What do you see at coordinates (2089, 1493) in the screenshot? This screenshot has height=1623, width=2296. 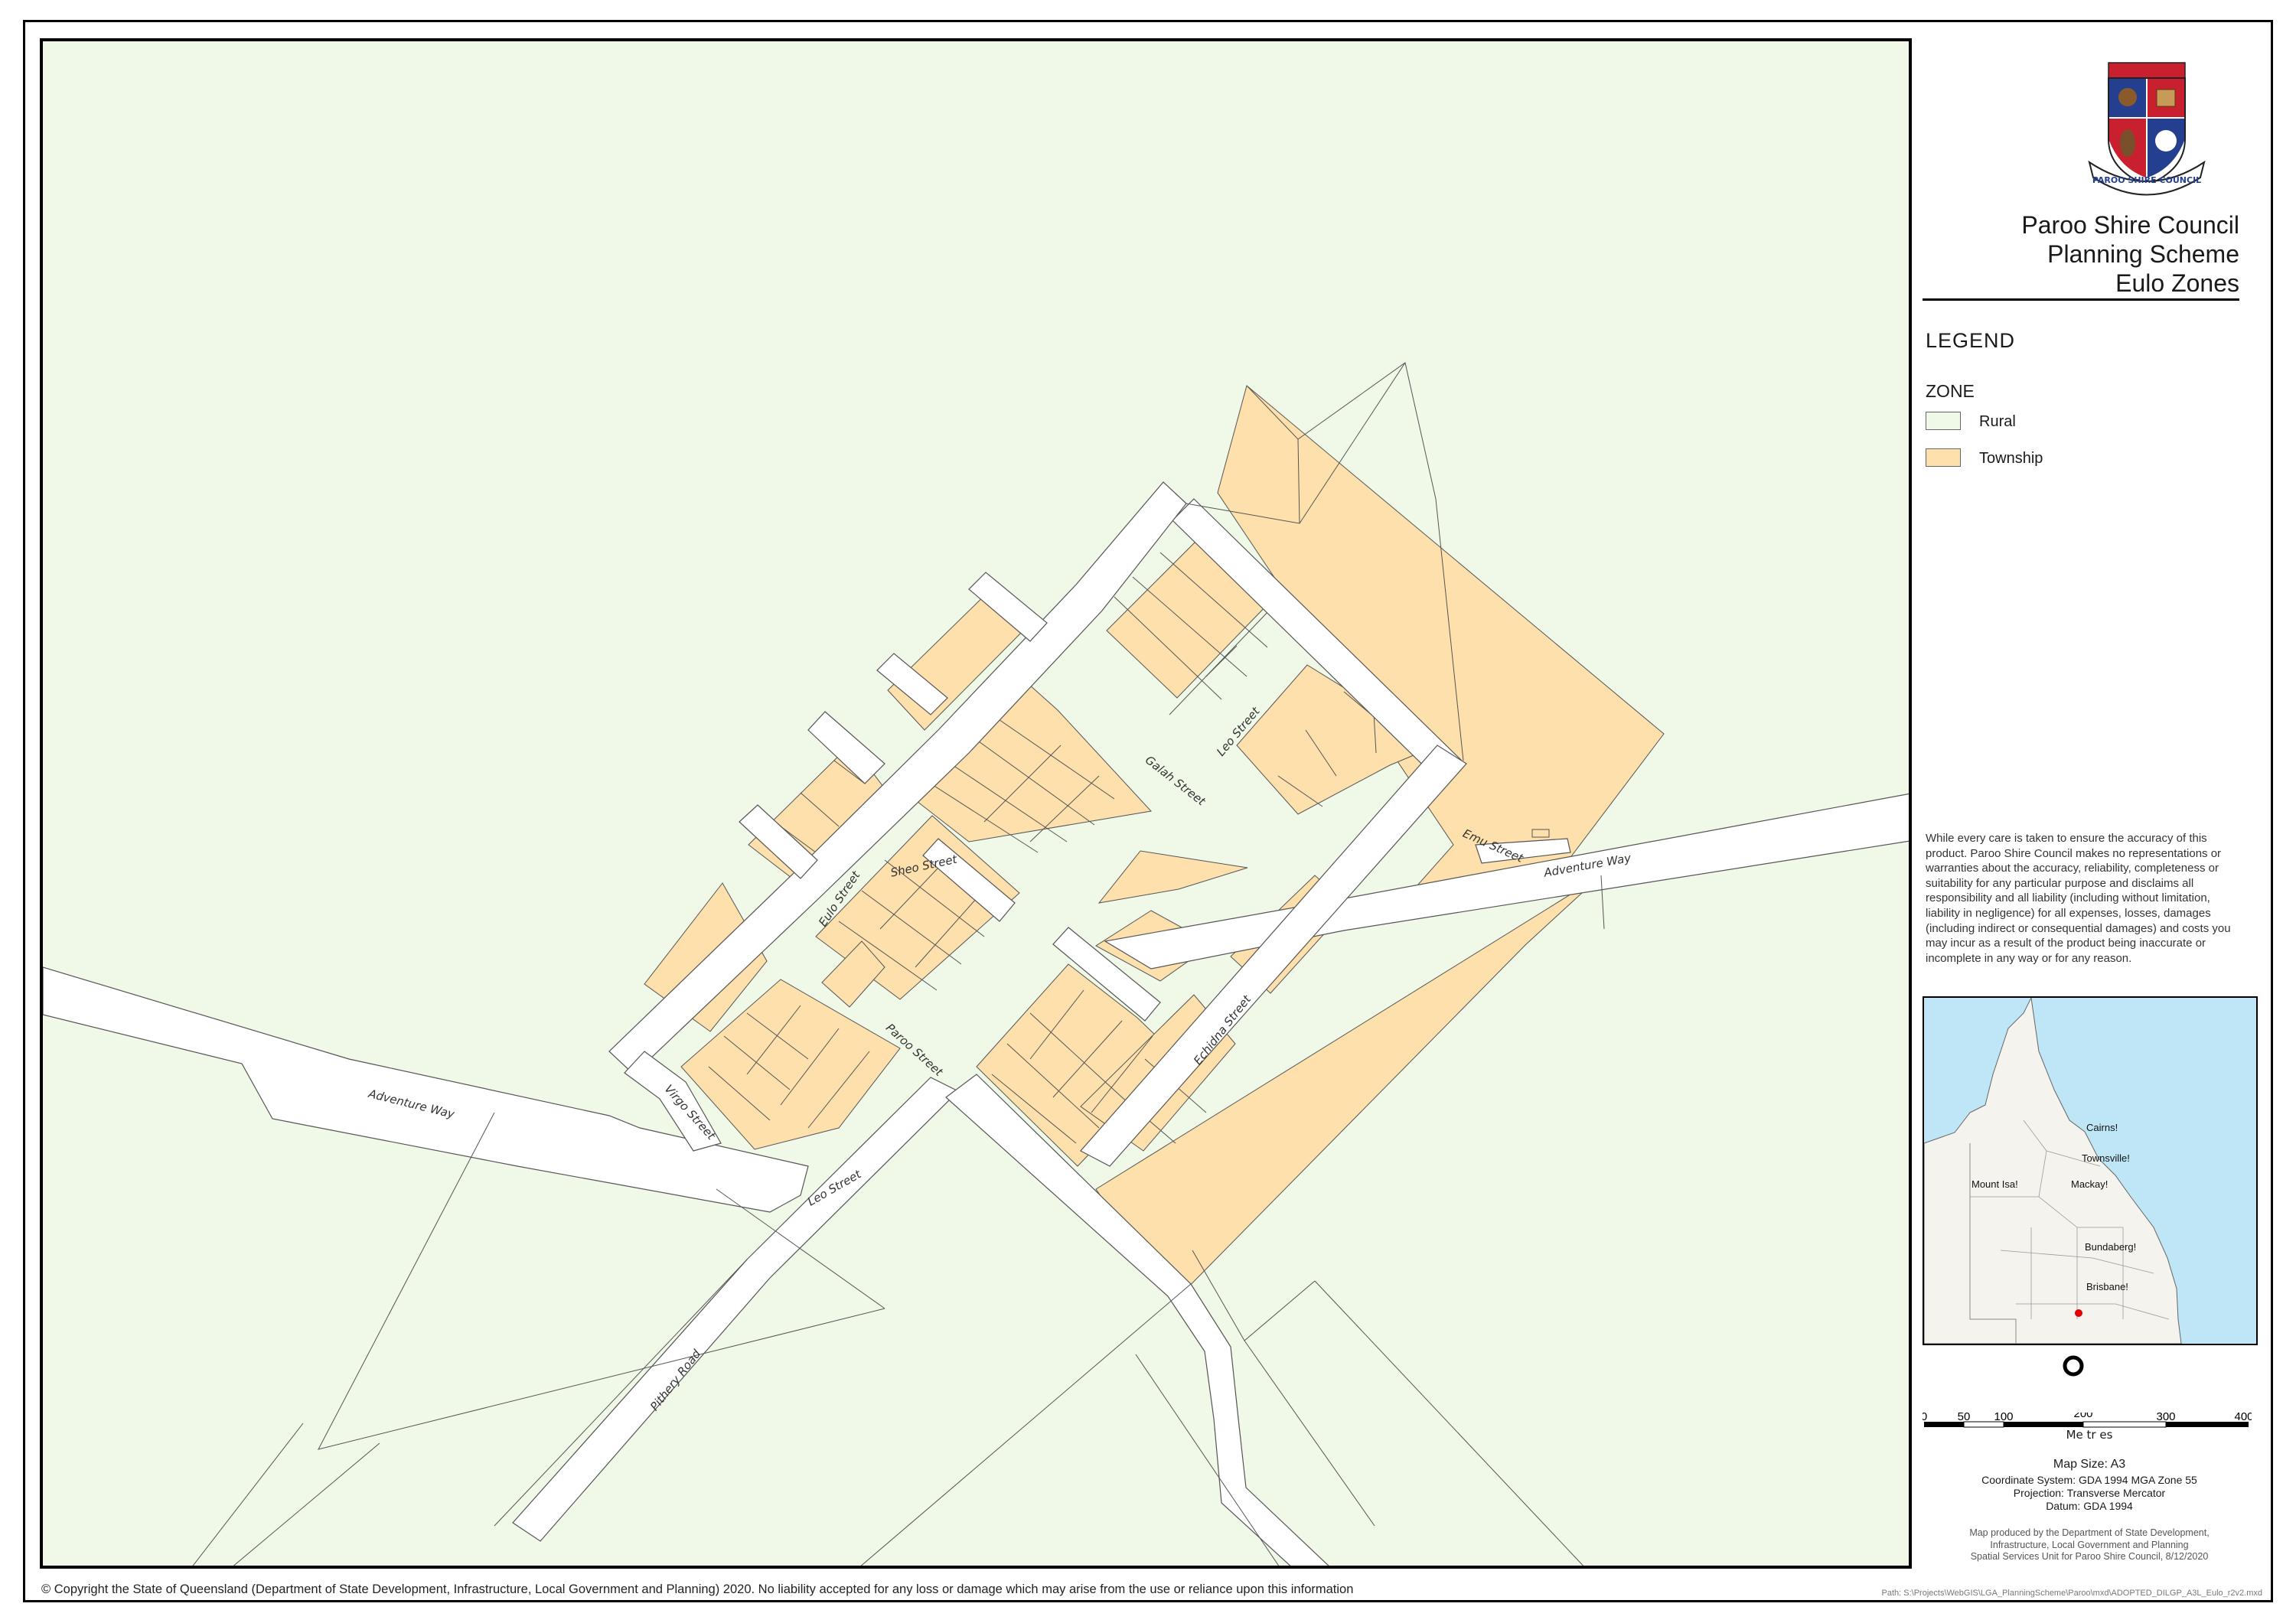 I see `projection-label: Projection: Transverse Mercator` at bounding box center [2089, 1493].